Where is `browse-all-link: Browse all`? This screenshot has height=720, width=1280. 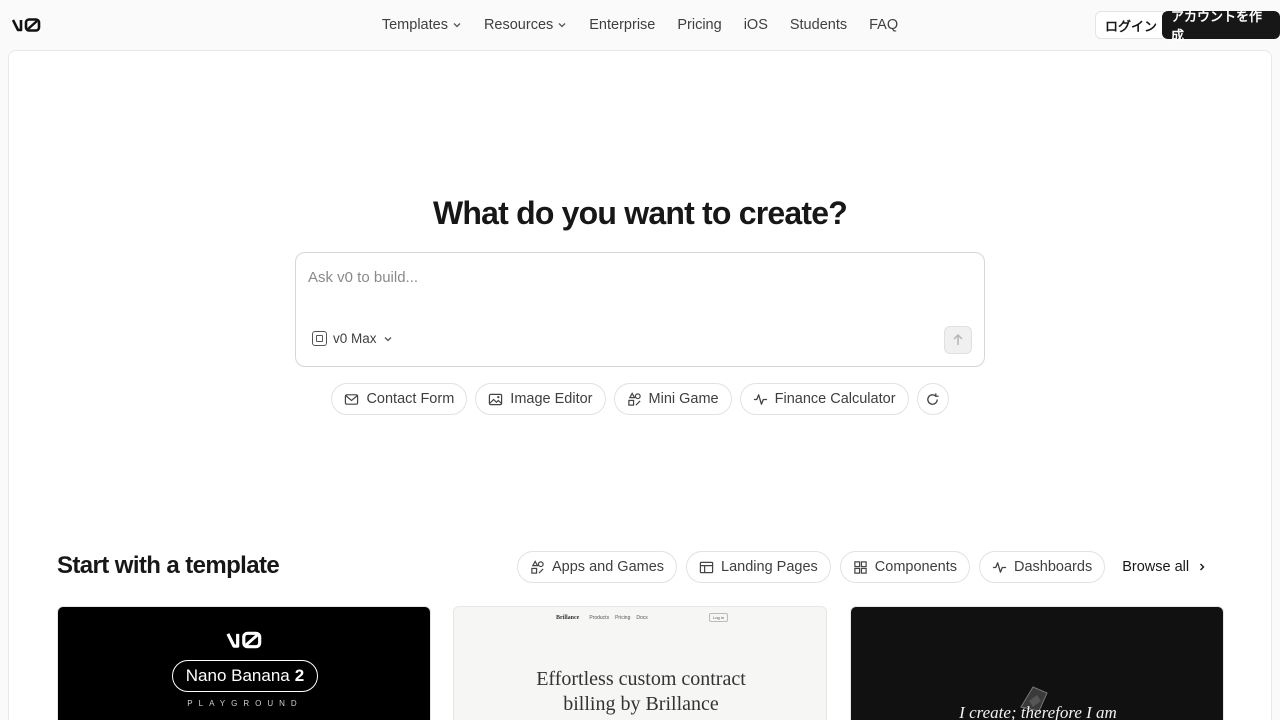
browse-all-link: Browse all is located at coordinates (1164, 567).